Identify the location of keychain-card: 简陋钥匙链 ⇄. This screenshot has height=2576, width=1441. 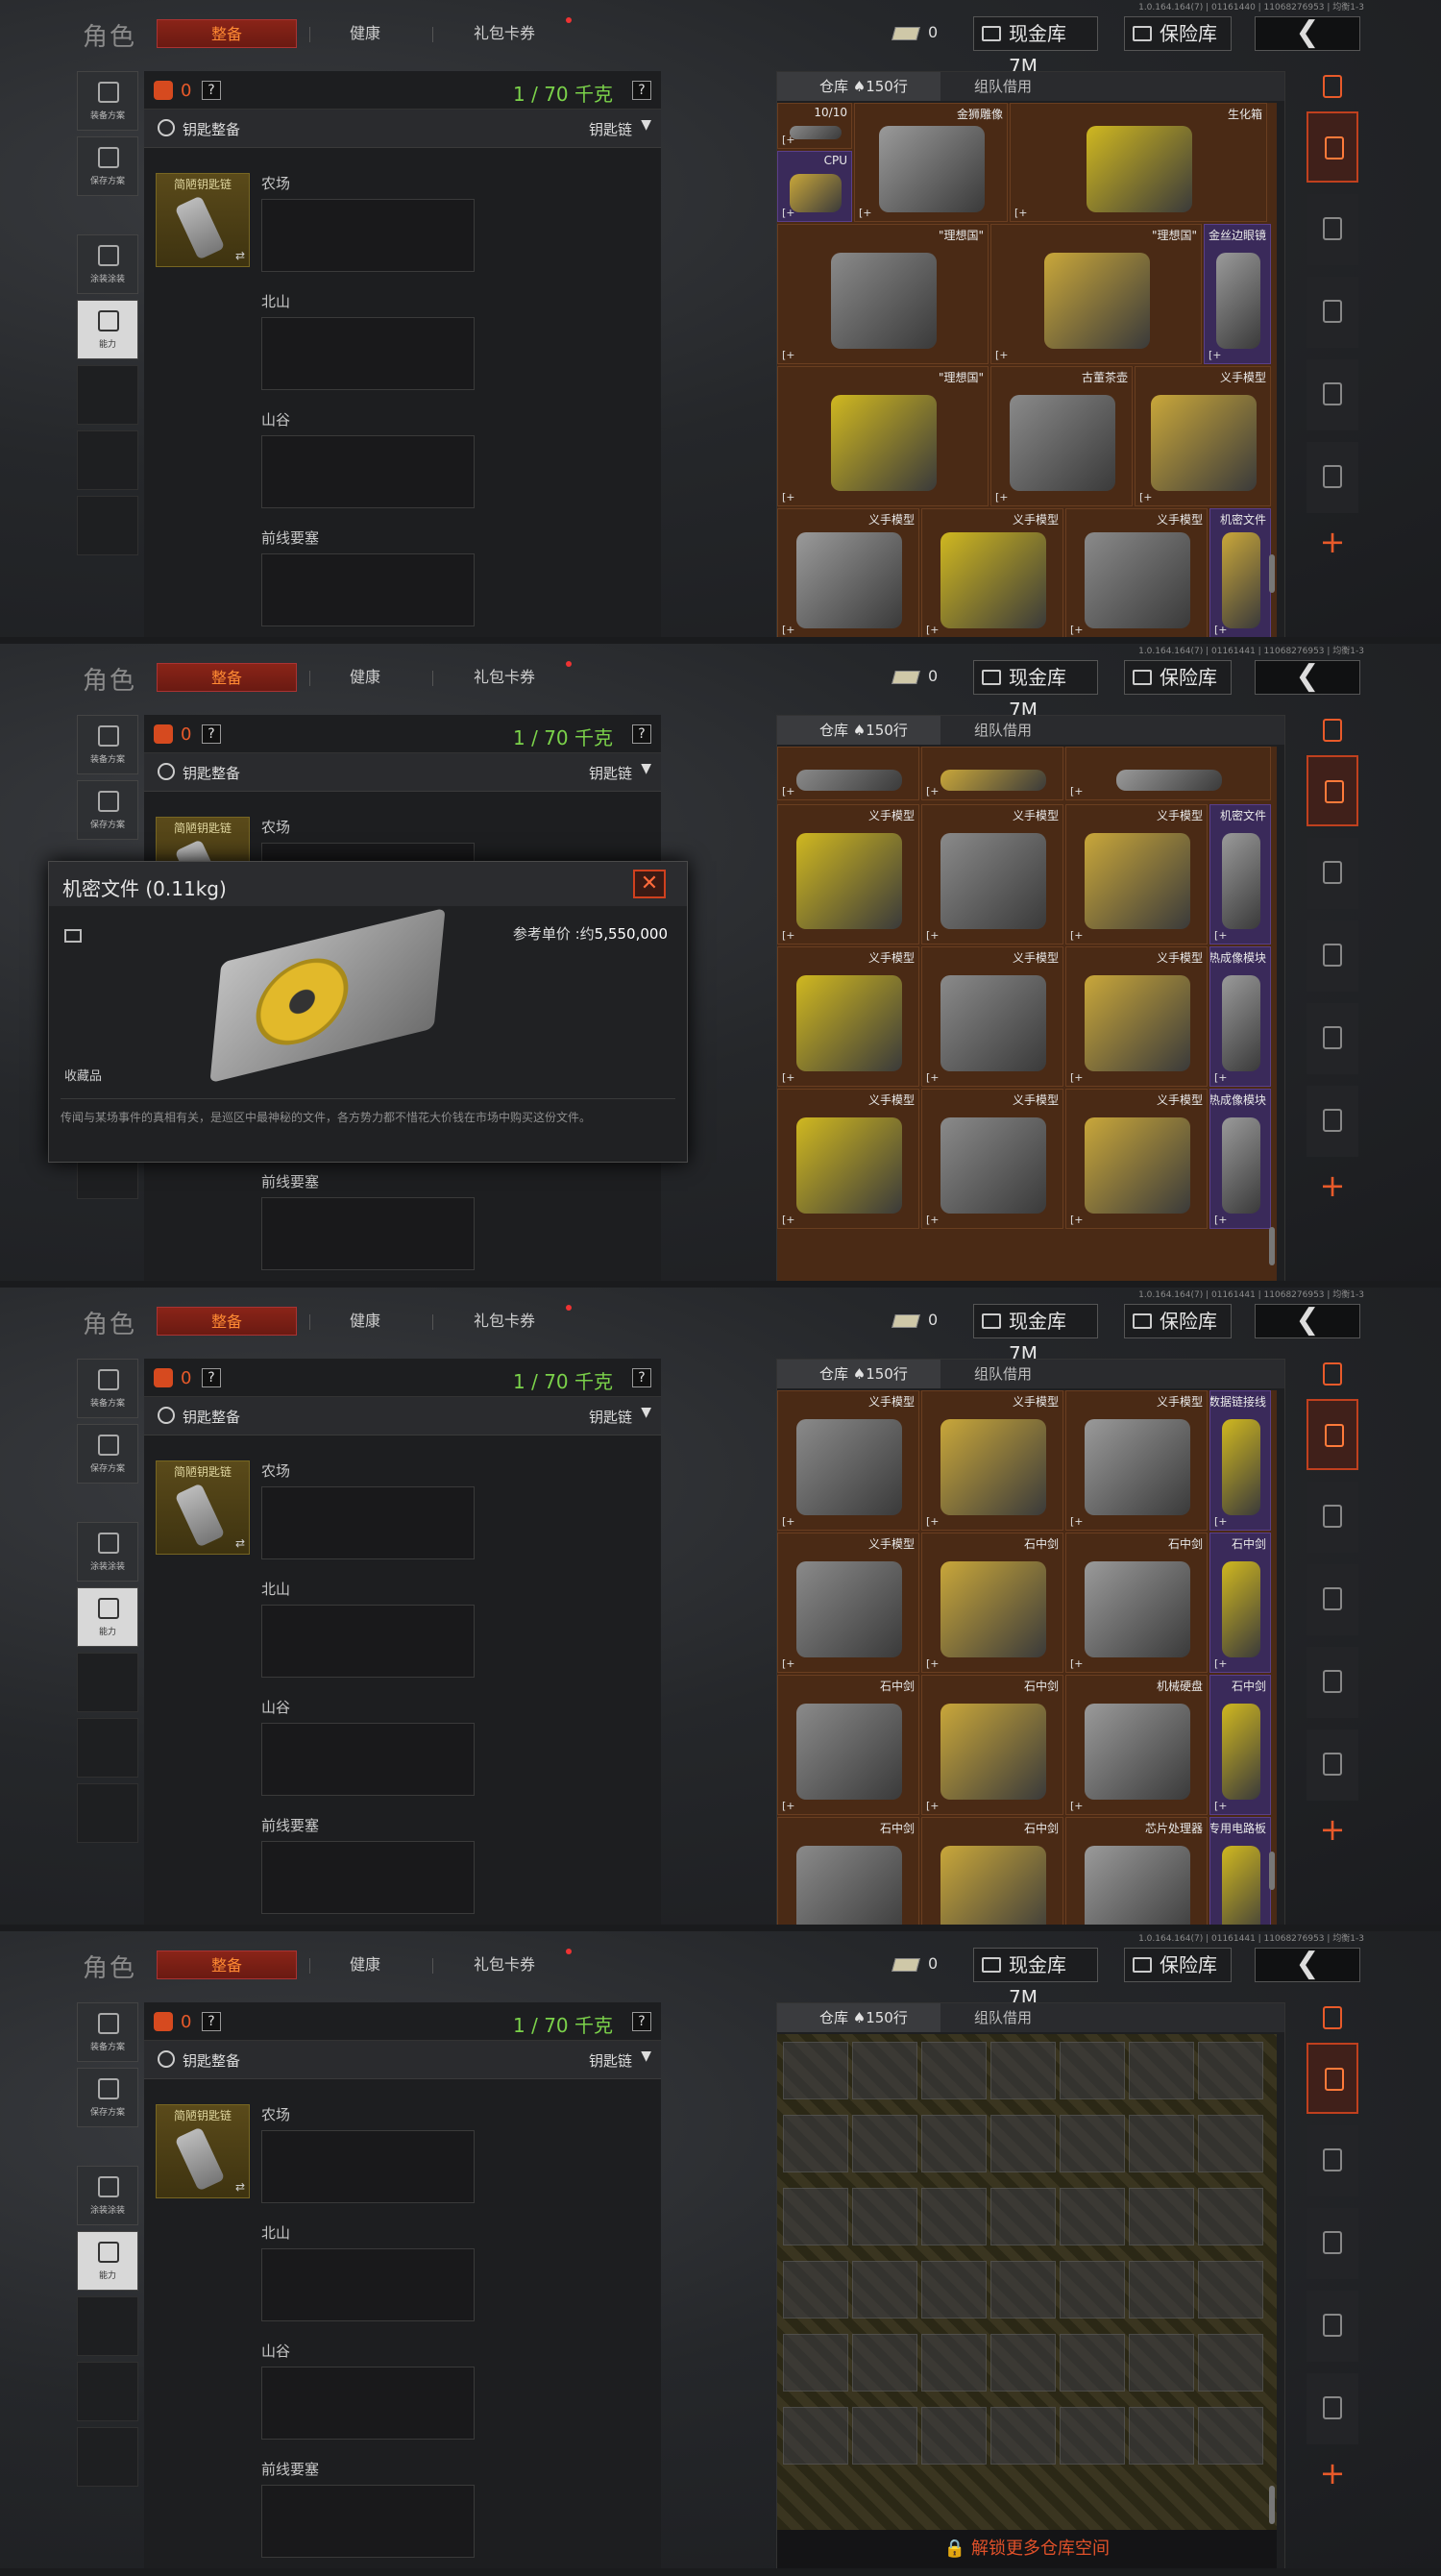
(203, 1507).